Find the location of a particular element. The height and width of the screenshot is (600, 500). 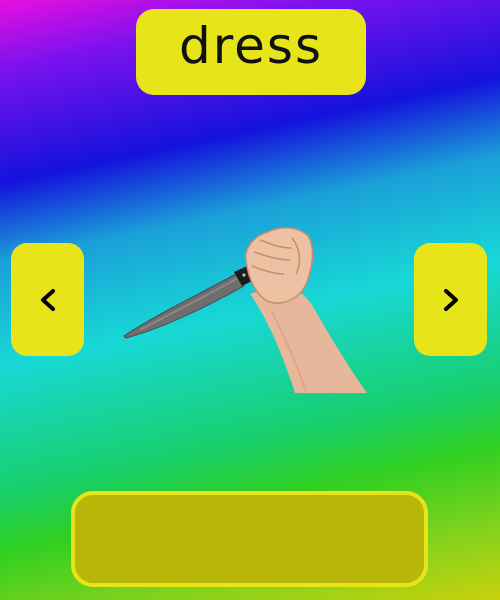

chevron-left-icon is located at coordinates (47, 299).